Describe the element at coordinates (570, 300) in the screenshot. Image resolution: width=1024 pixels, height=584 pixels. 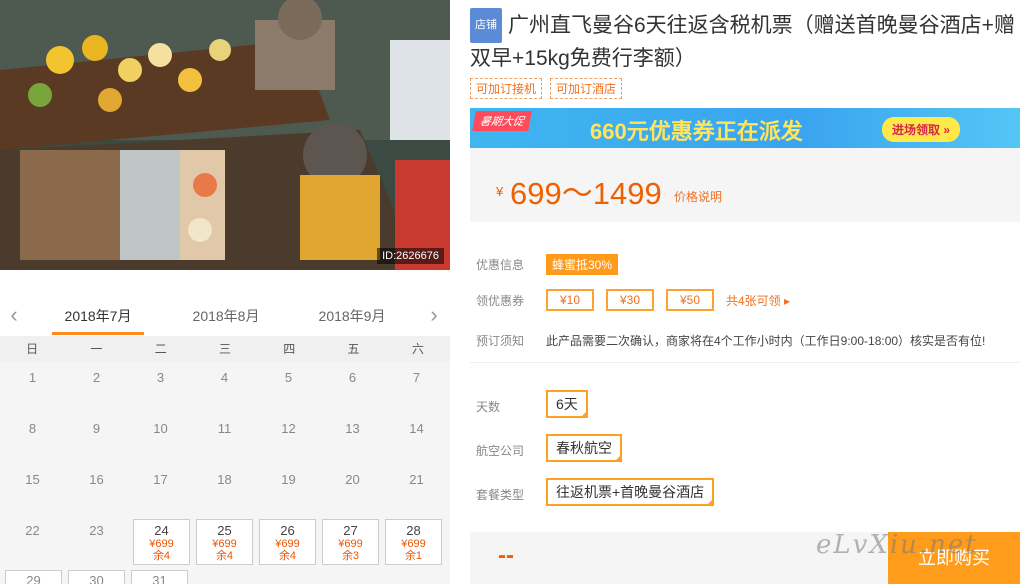
I see `coupon-10: ¥10` at that location.